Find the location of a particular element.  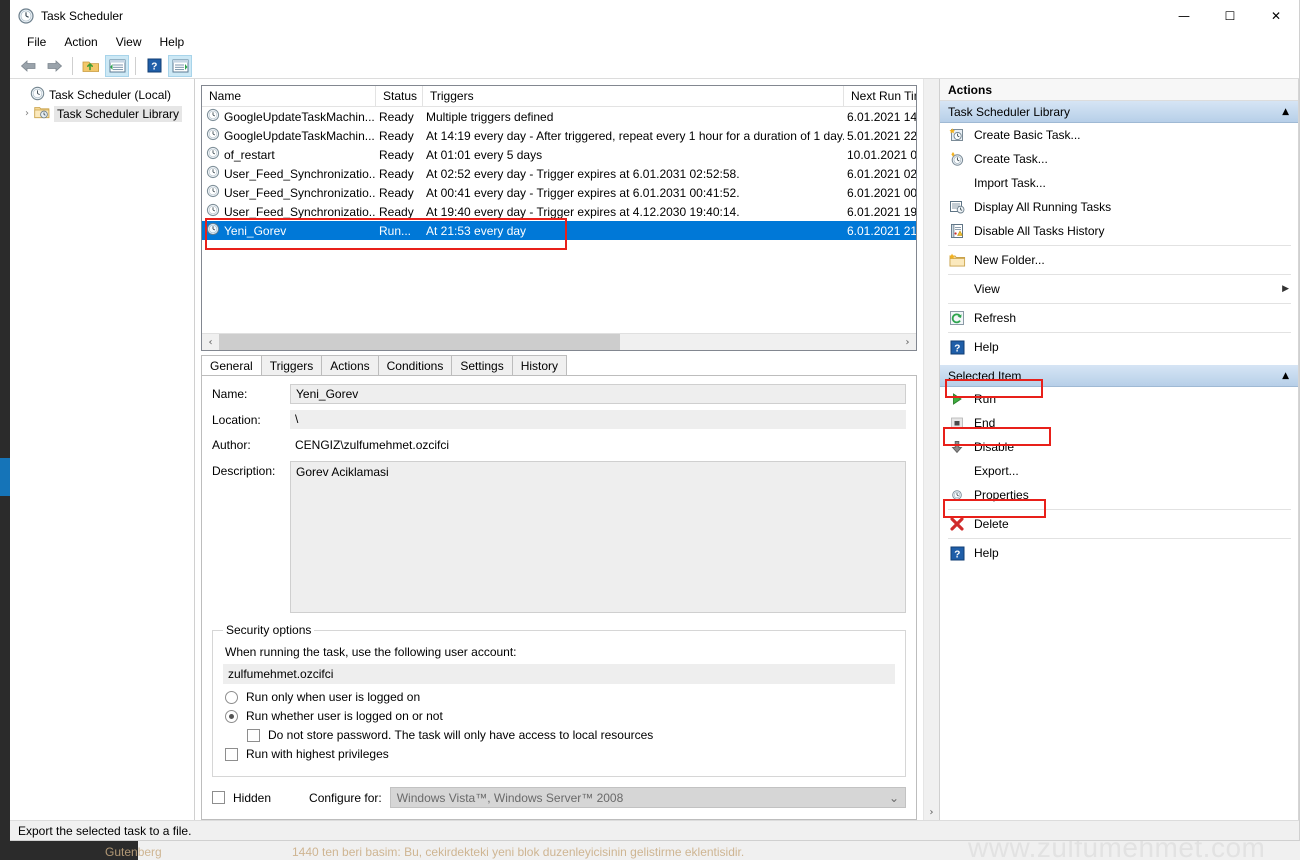

tab-triggers: Triggers is located at coordinates (291, 365).